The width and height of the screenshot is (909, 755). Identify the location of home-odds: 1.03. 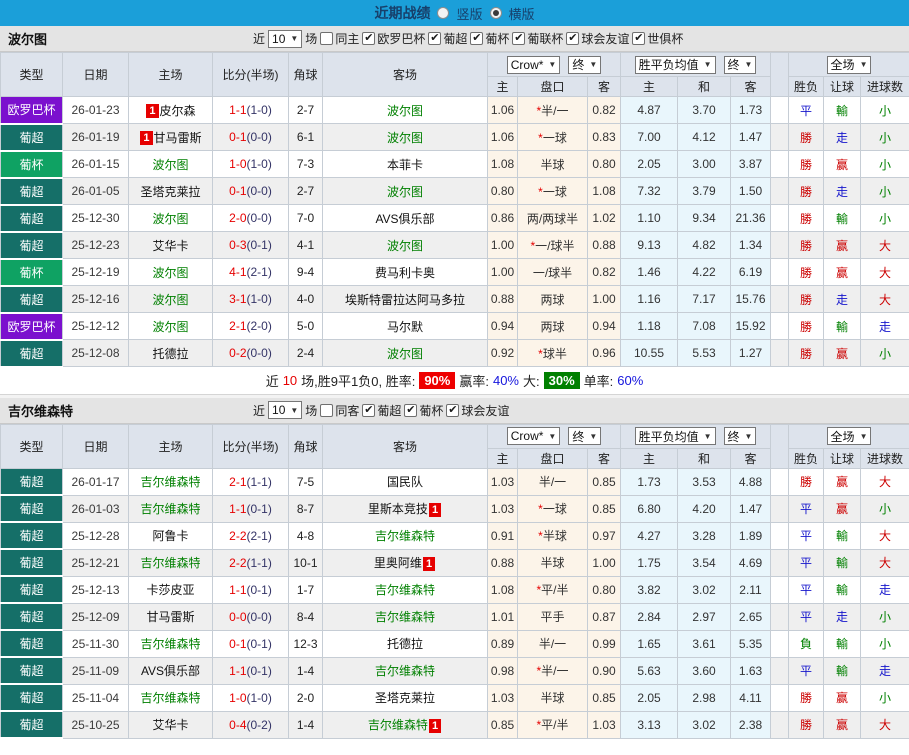
(502, 508).